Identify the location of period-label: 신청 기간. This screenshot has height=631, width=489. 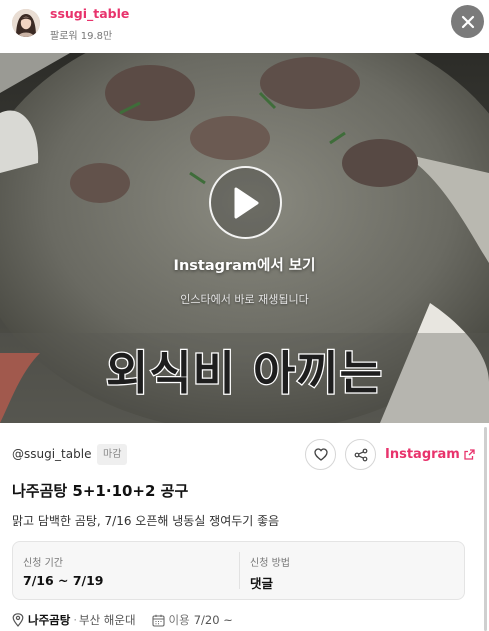
(43, 563).